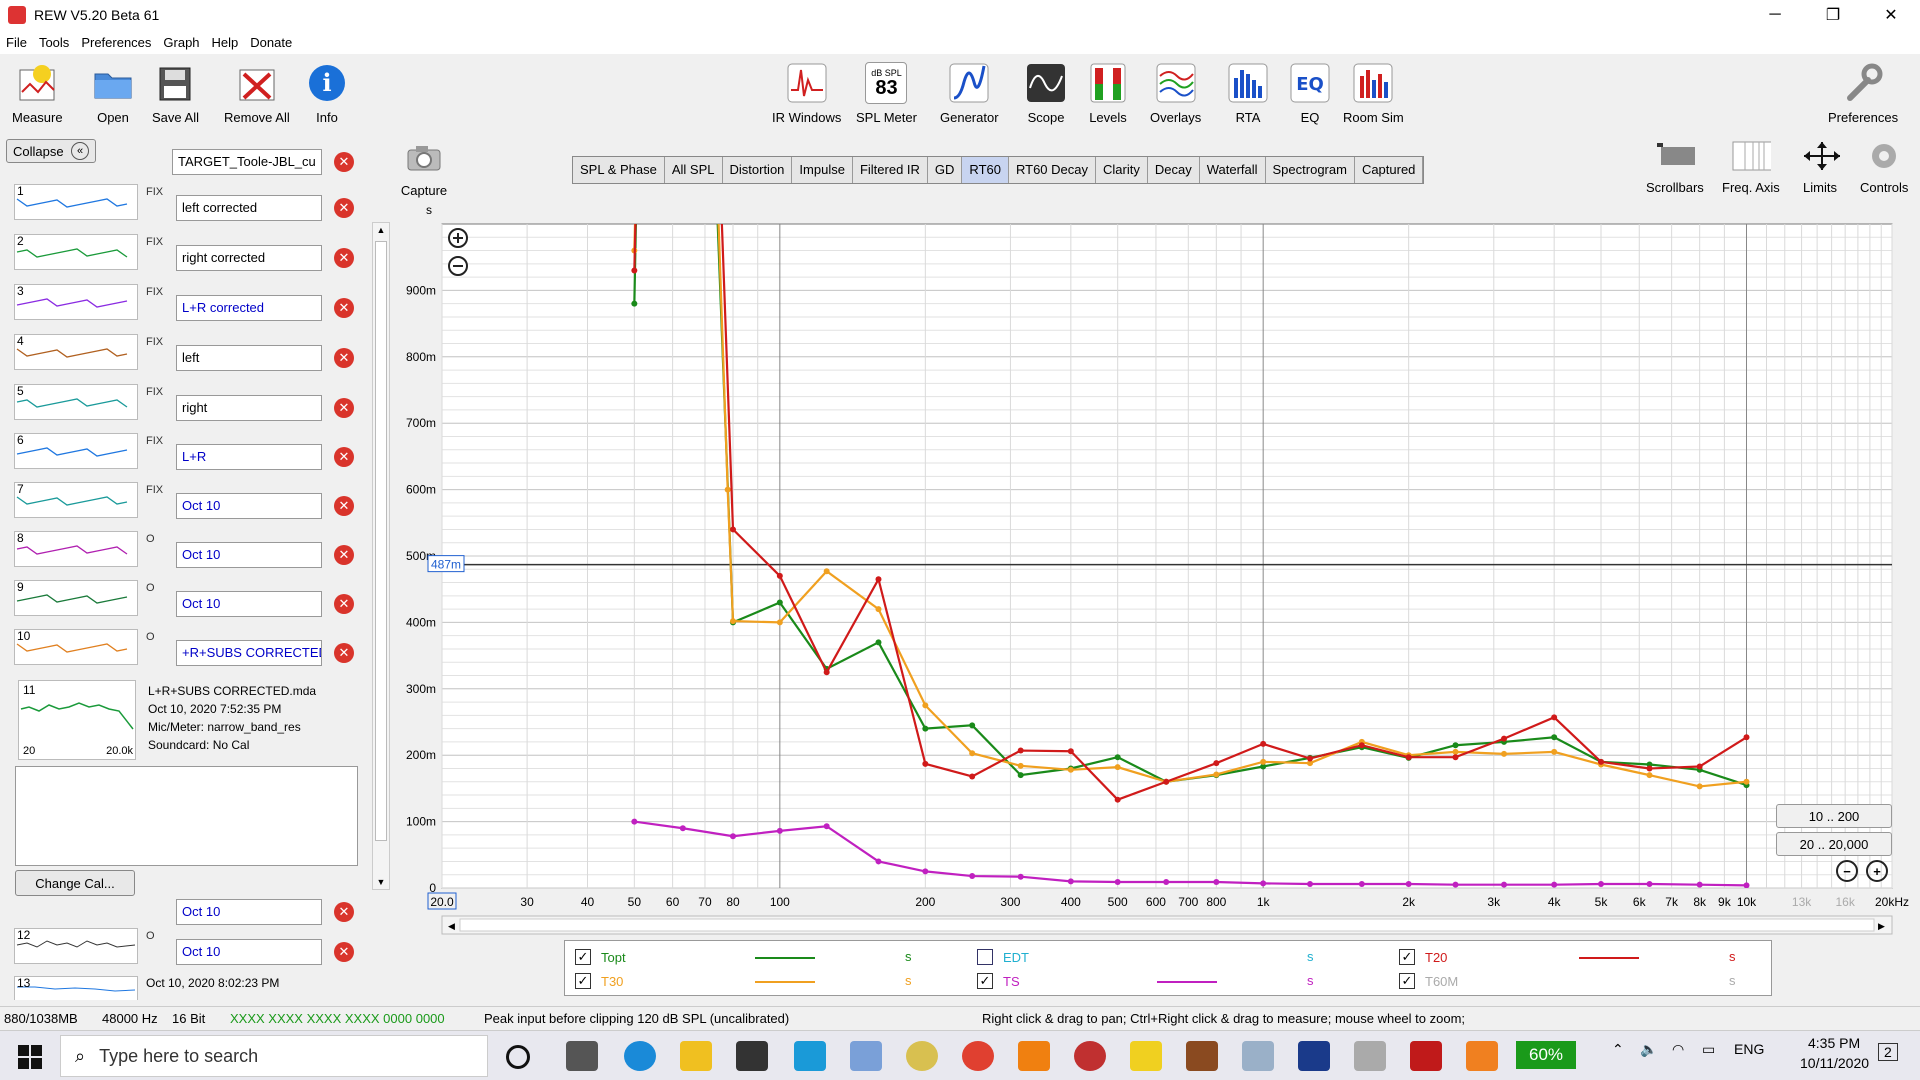 Image resolution: width=1920 pixels, height=1080 pixels. What do you see at coordinates (1820, 167) in the screenshot?
I see `limits-button: Limits` at bounding box center [1820, 167].